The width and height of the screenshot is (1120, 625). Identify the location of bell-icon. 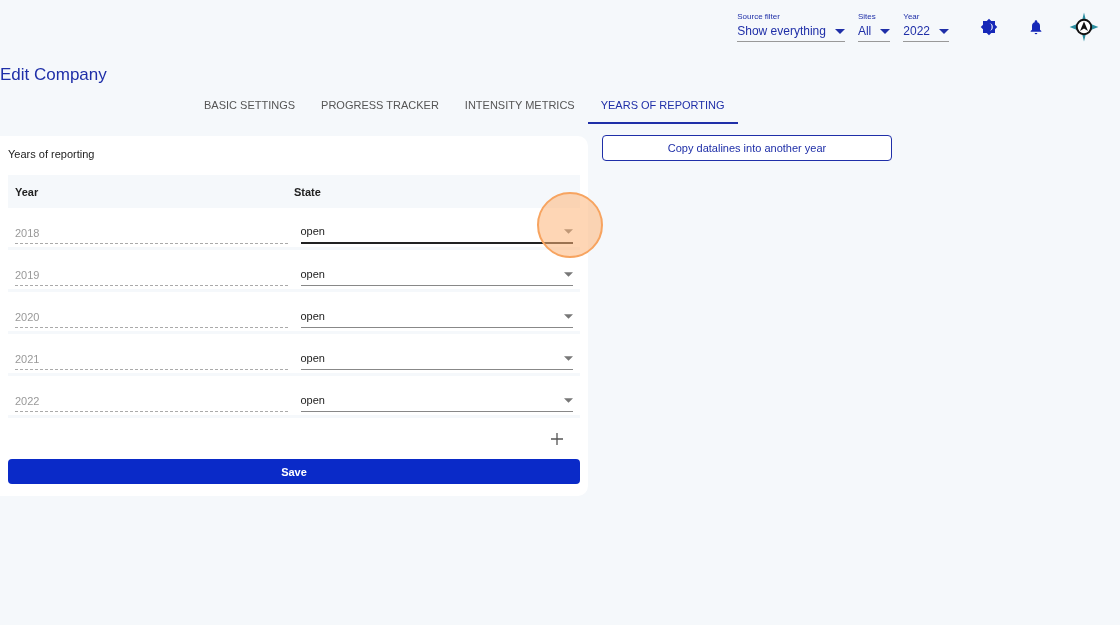
(1036, 27).